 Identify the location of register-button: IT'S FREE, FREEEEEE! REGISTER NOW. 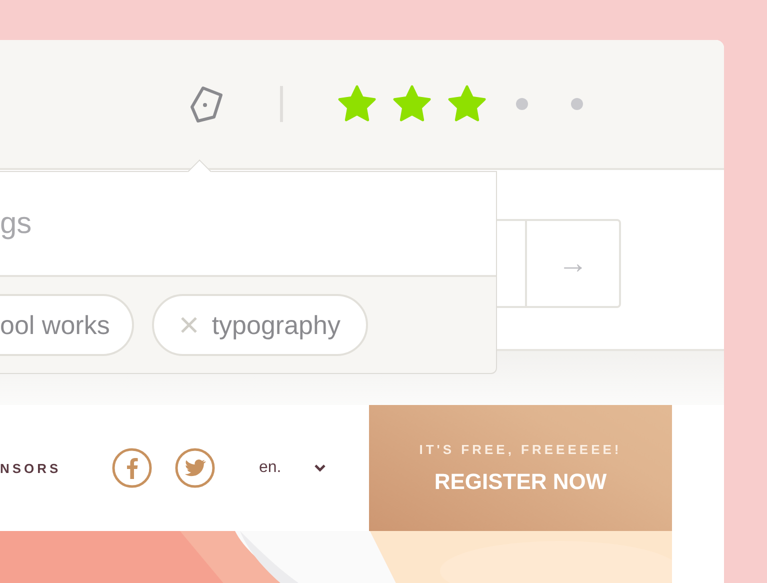
(520, 468).